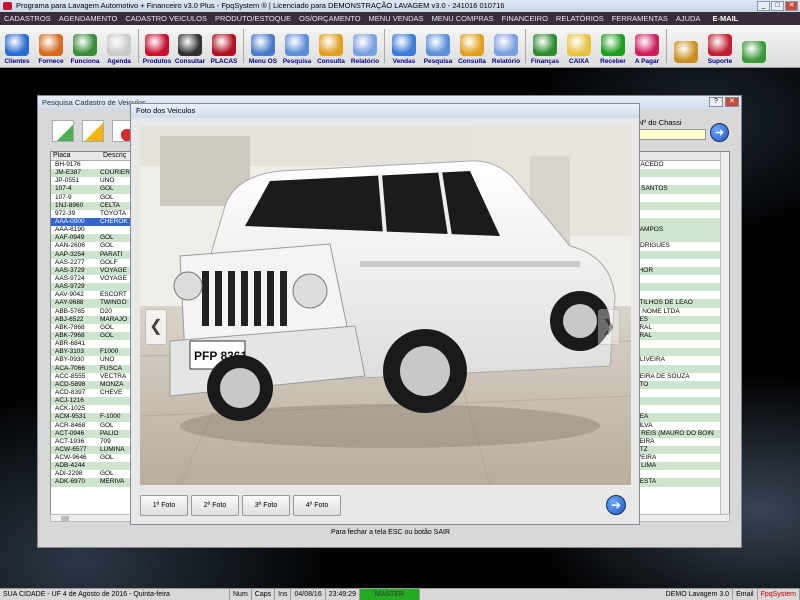  I want to click on table-row: 1NJ-8960 CELTA, so click(95, 205).